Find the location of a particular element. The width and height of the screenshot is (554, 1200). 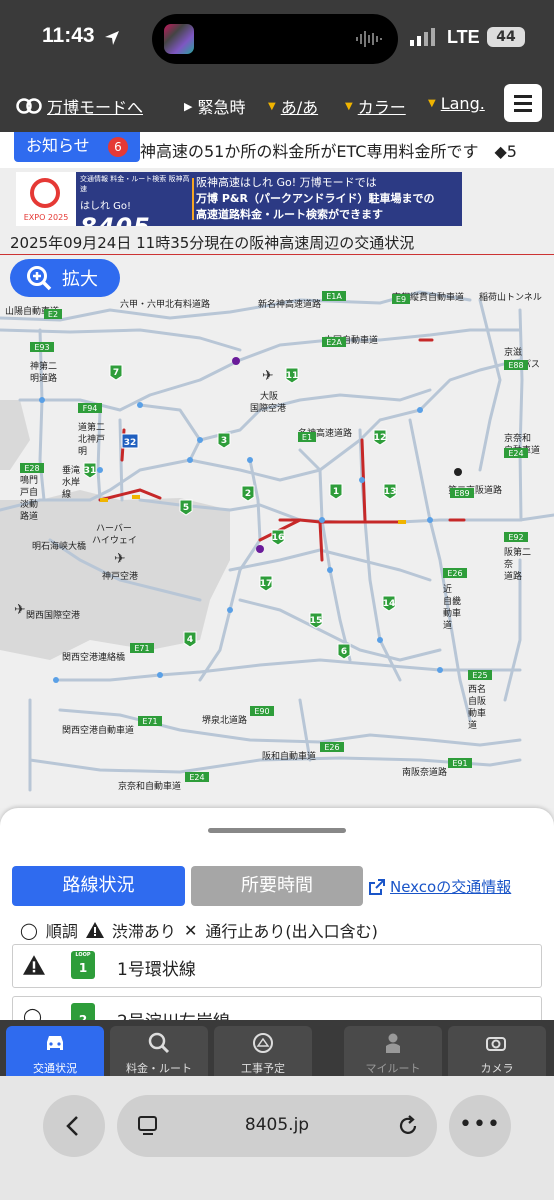

expo-mode-link: 万博モードへ is located at coordinates (79, 106).